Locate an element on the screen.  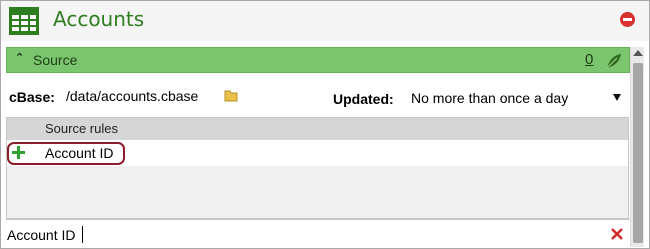
chevron-down-icon is located at coordinates (617, 97).